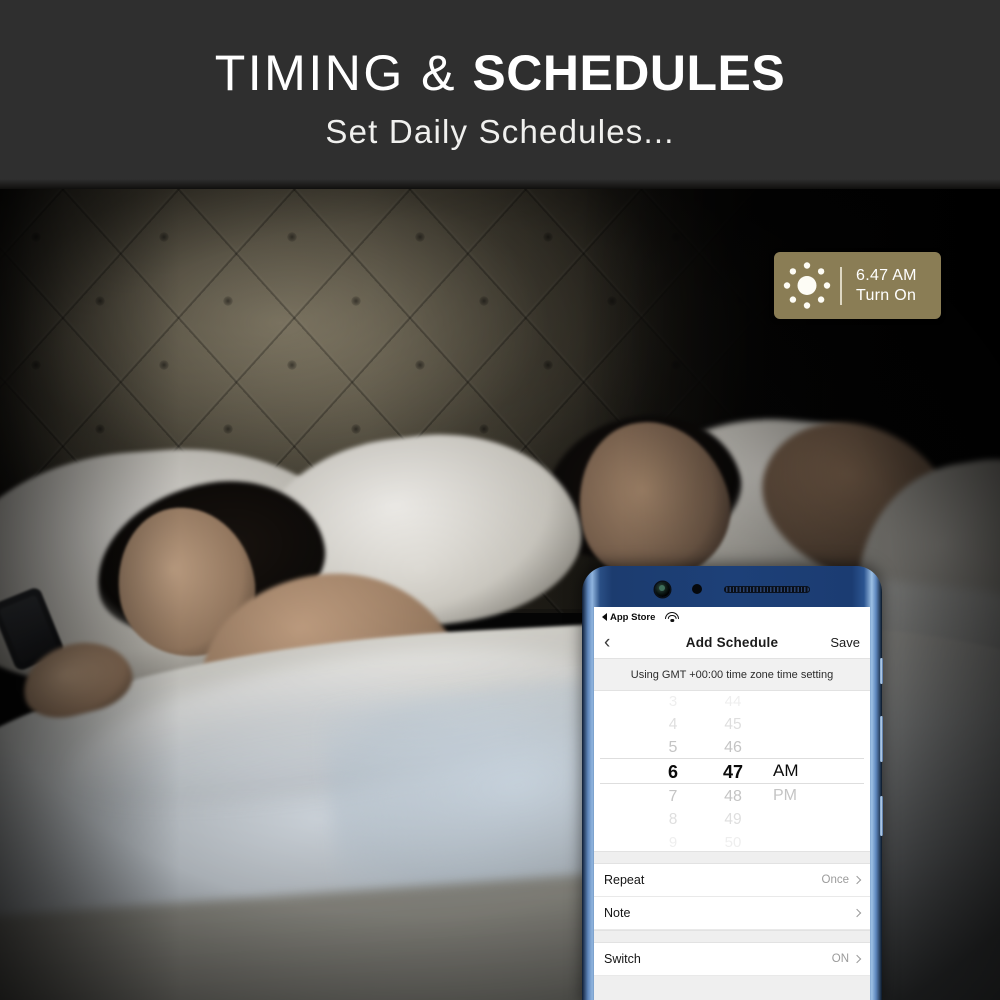 The image size is (1000, 1000). I want to click on badge-text: 6.47 AM Turn On, so click(879, 286).